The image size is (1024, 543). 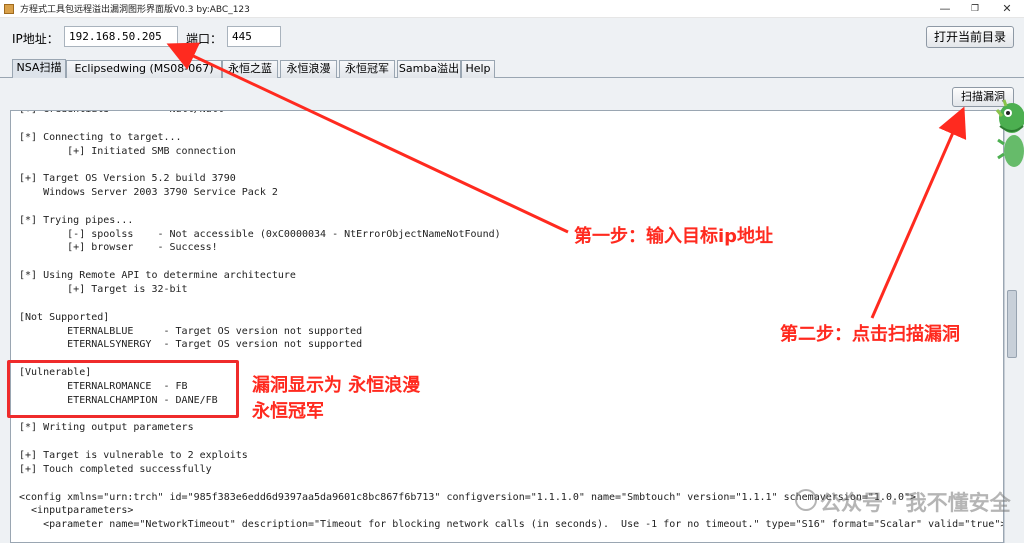 What do you see at coordinates (1007, 9) in the screenshot?
I see `close-button: ✕` at bounding box center [1007, 9].